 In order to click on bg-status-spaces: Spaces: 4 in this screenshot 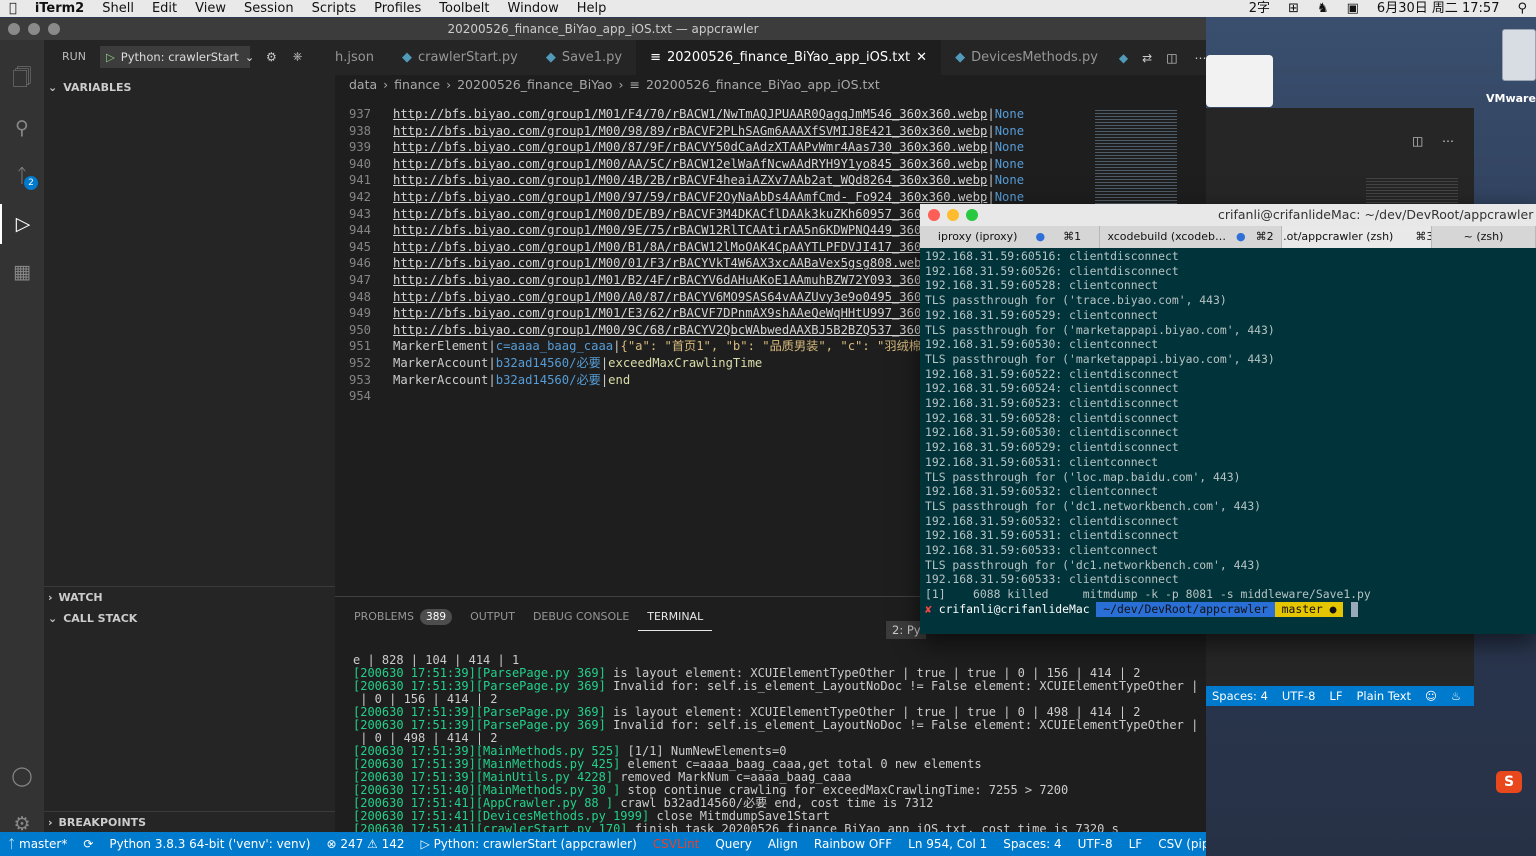, I will do `click(1240, 696)`.